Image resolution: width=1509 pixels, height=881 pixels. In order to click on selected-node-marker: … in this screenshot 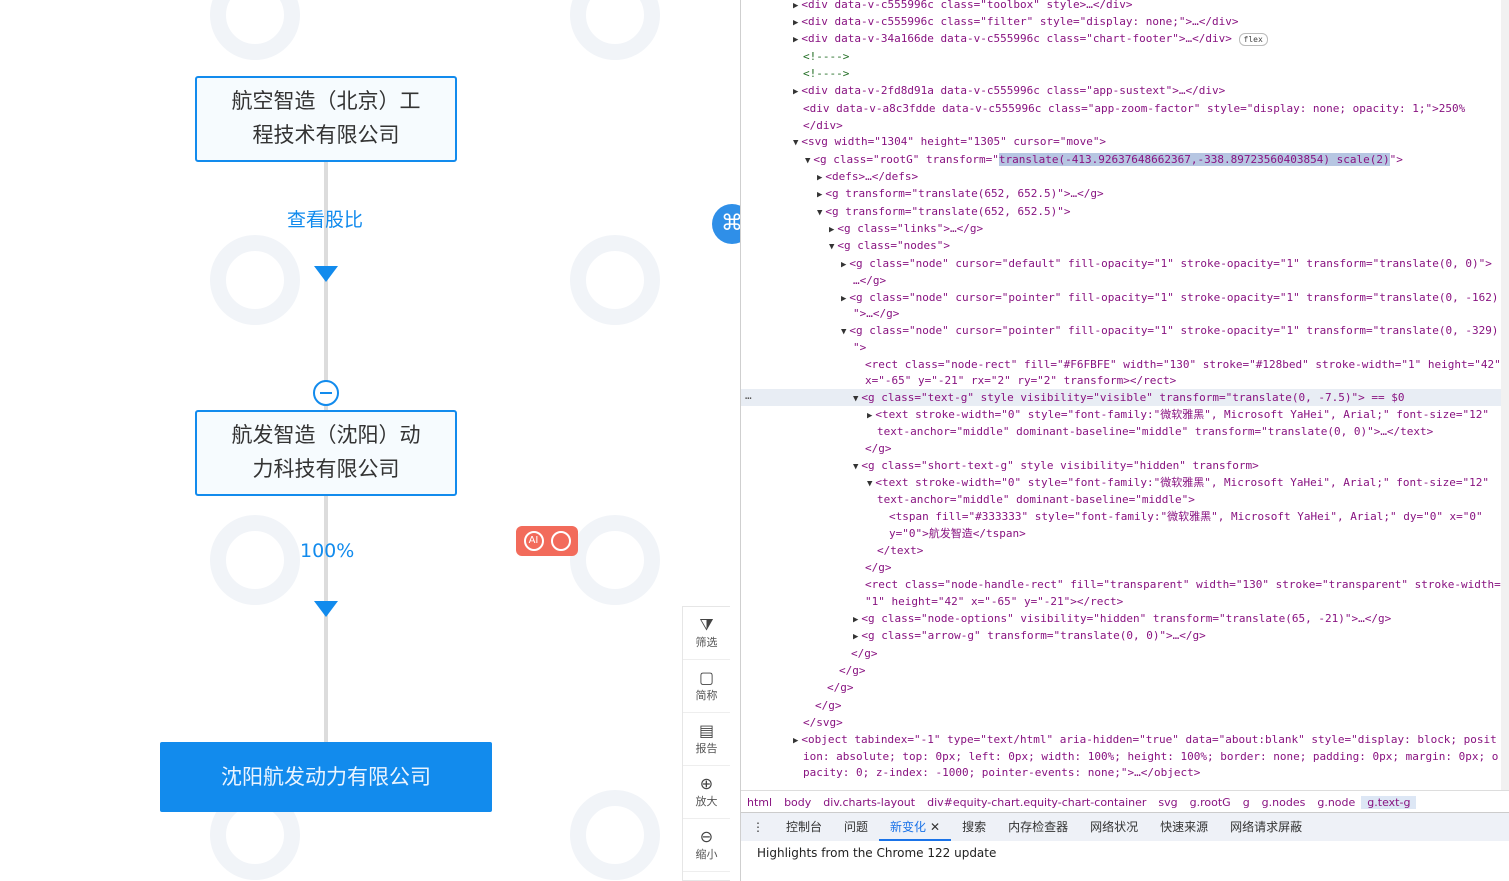, I will do `click(748, 395)`.